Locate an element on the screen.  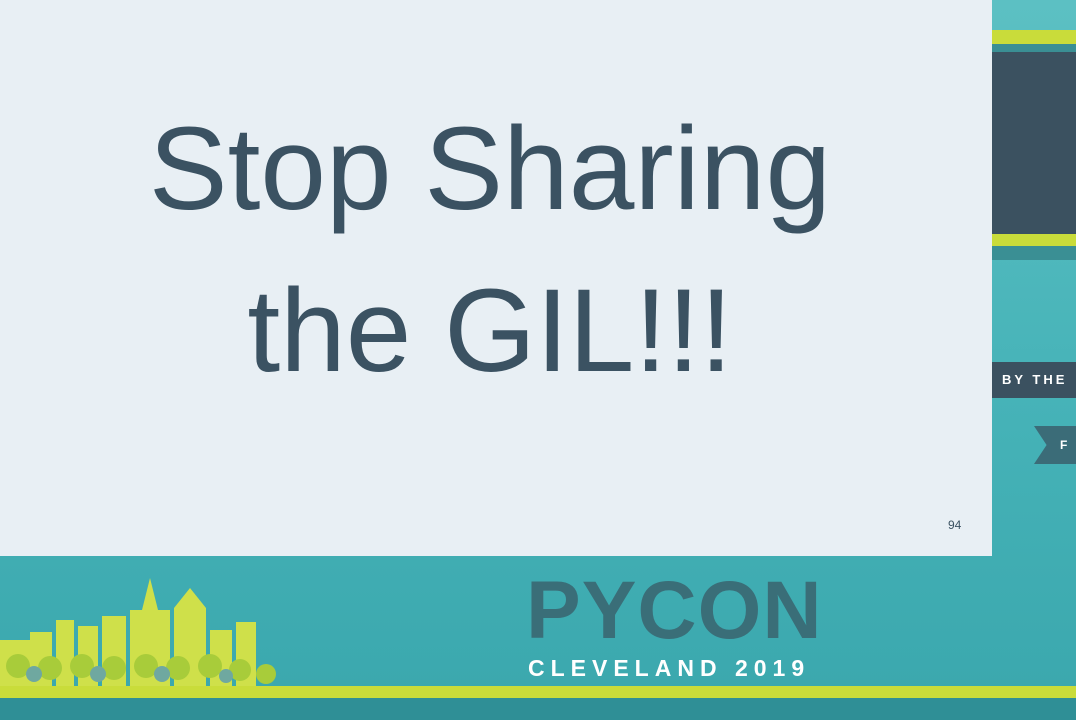
footer-stripe-teal is located at coordinates (538, 709).